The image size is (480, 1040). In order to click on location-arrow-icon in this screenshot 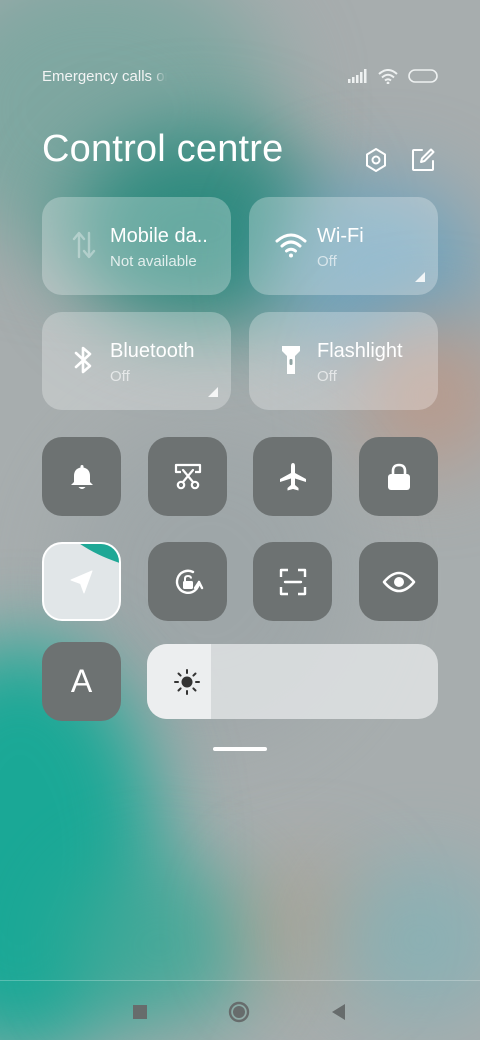, I will do `click(81, 581)`.